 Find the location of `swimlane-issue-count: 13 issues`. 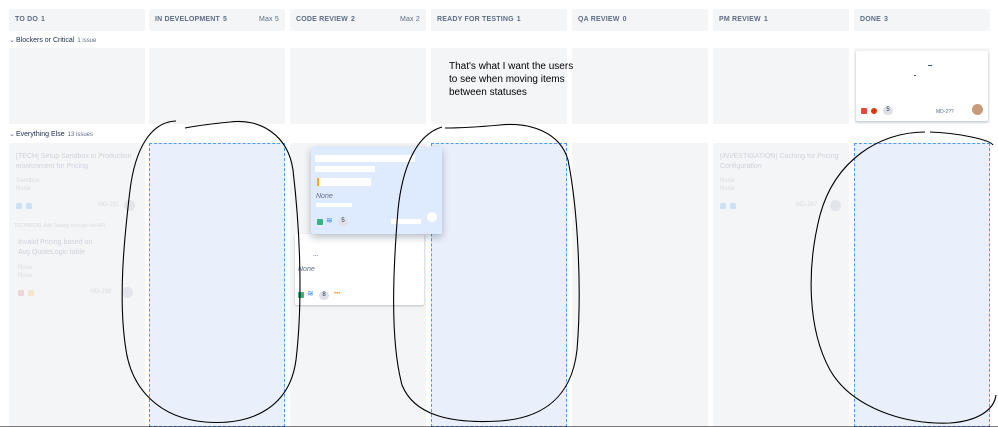

swimlane-issue-count: 13 issues is located at coordinates (80, 135).